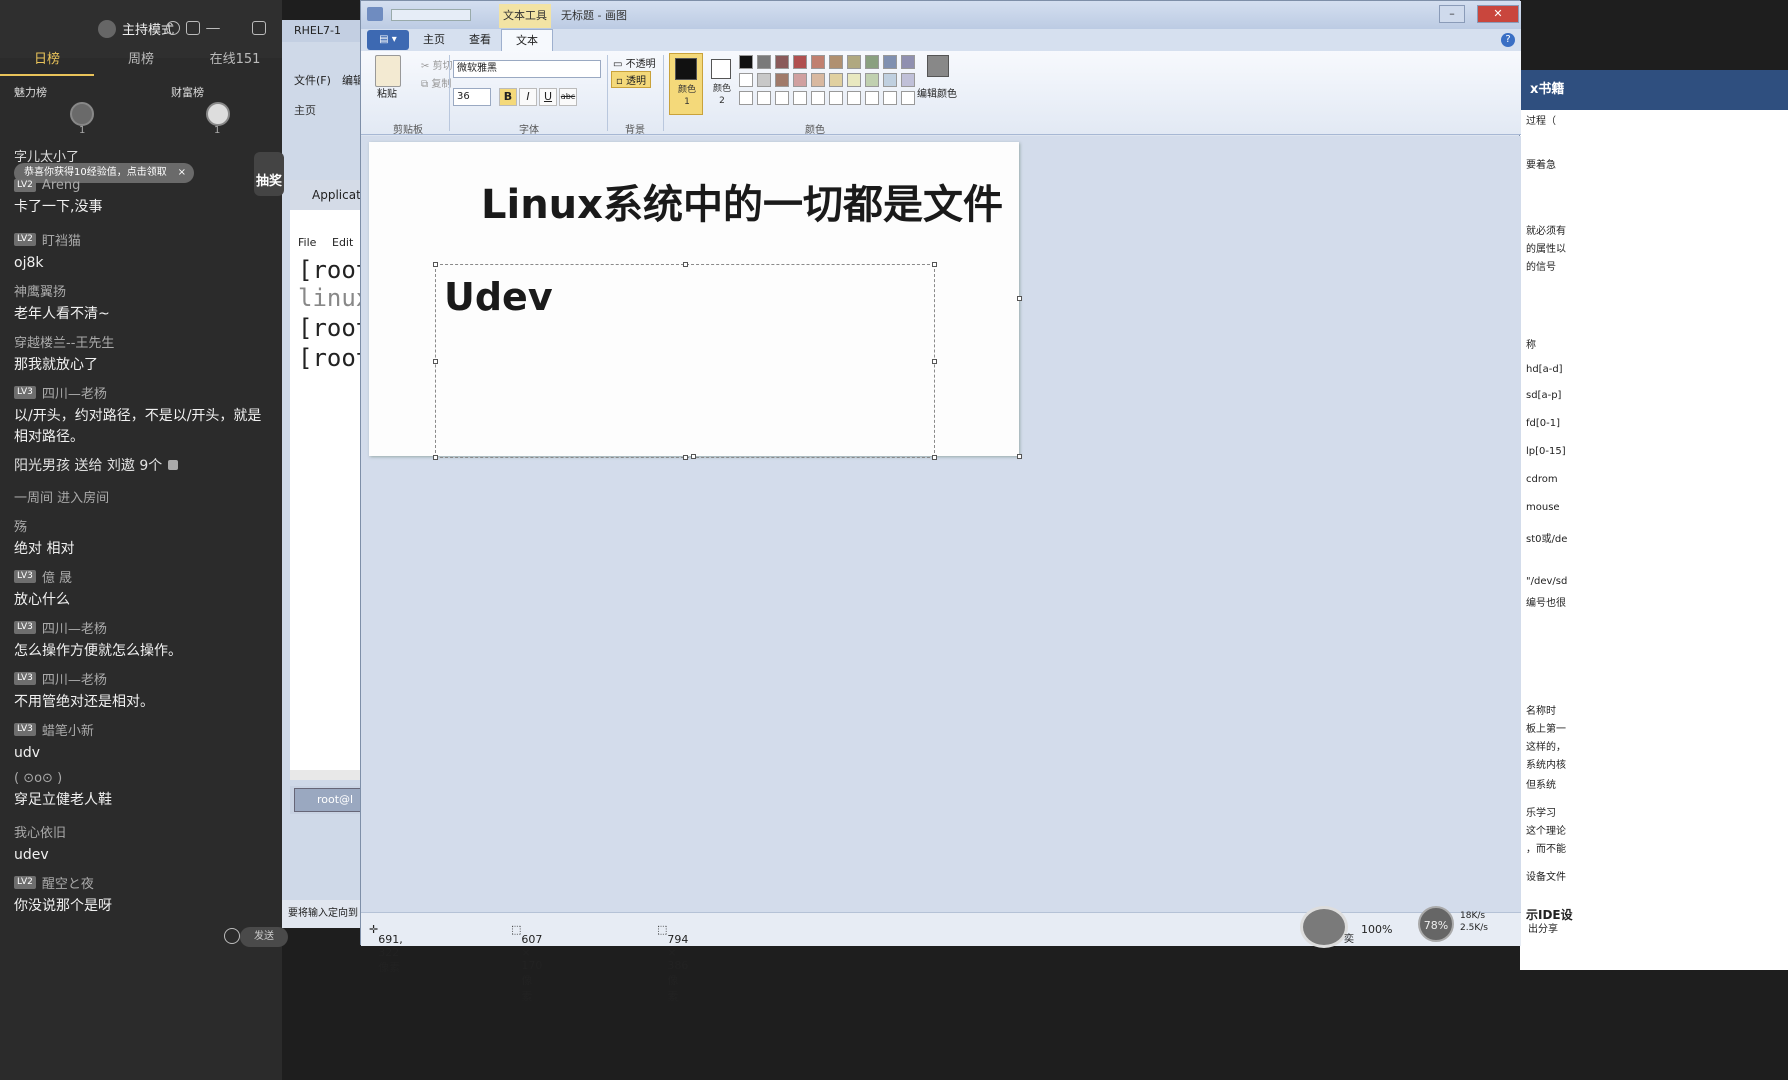  What do you see at coordinates (68, 882) in the screenshot?
I see `chat-username: 醒空と夜` at bounding box center [68, 882].